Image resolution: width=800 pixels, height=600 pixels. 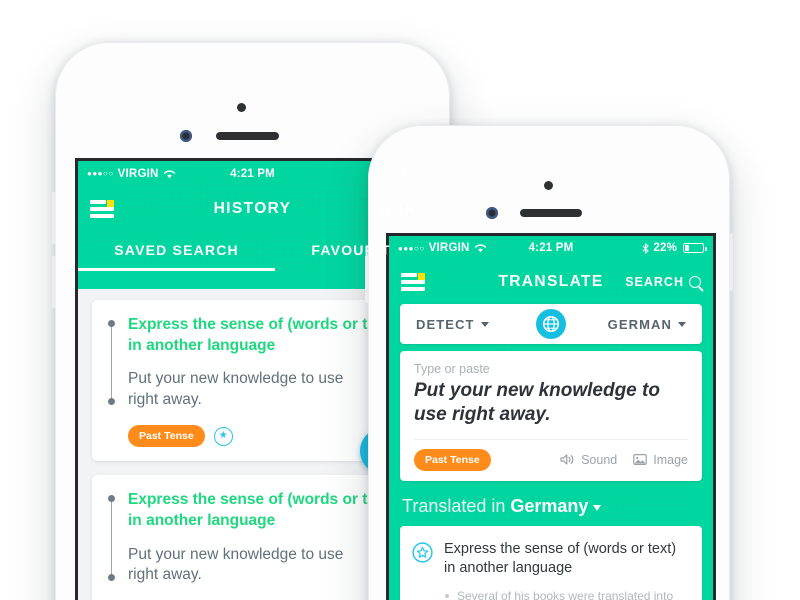 What do you see at coordinates (551, 459) in the screenshot?
I see `input-card-footer: Past Tense Sound Image` at bounding box center [551, 459].